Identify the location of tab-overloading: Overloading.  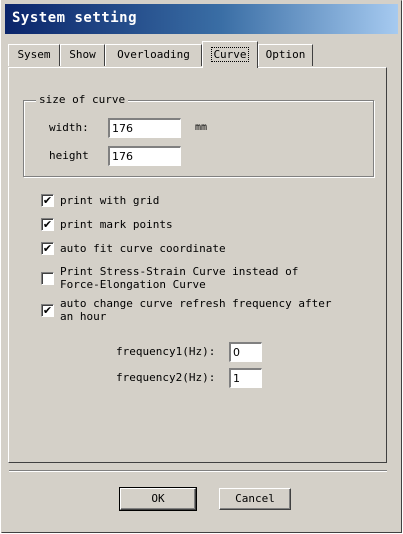
(153, 55).